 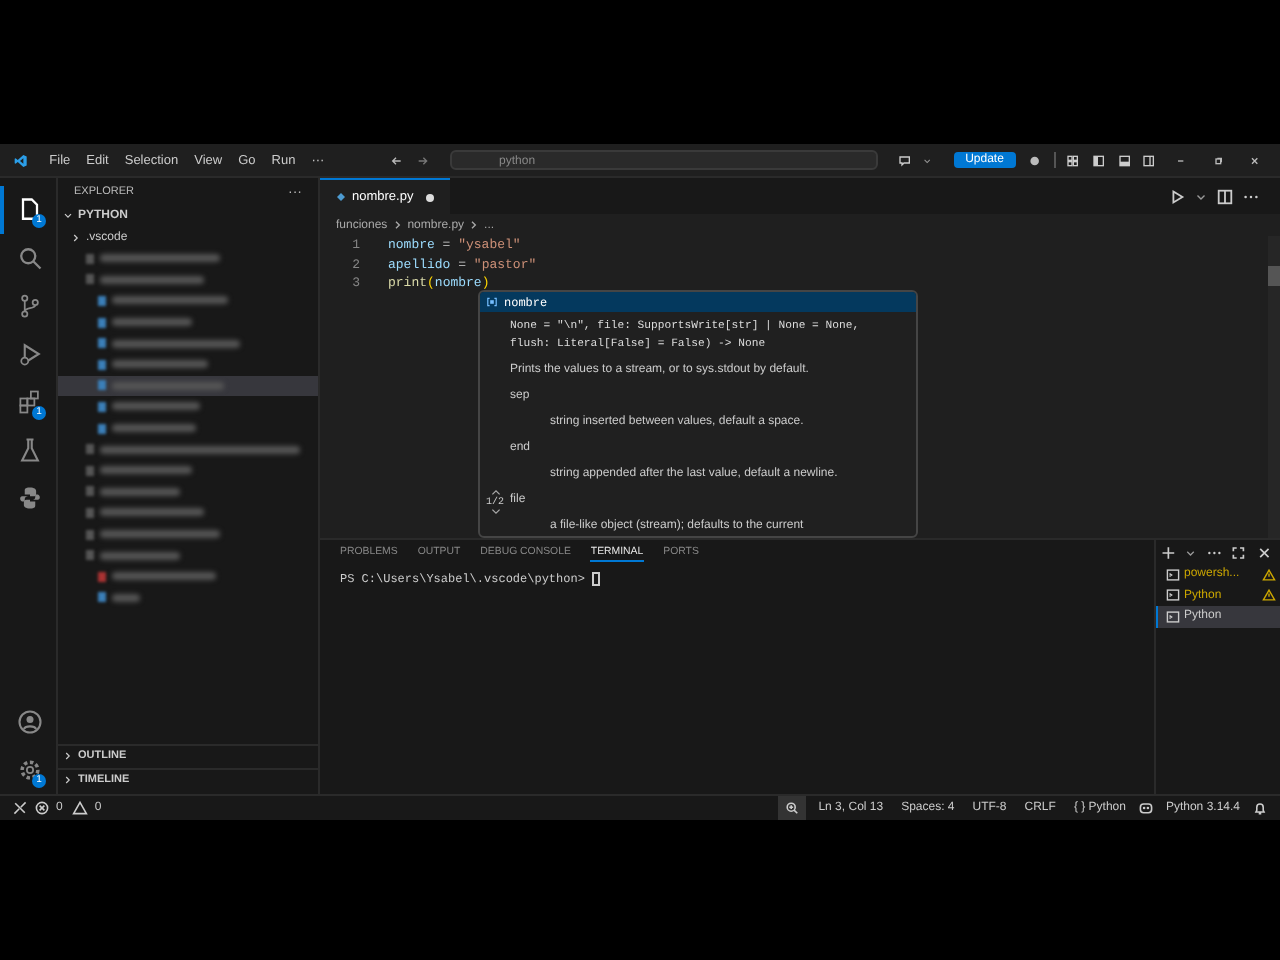 I want to click on terminal-cursor, so click(x=596, y=579).